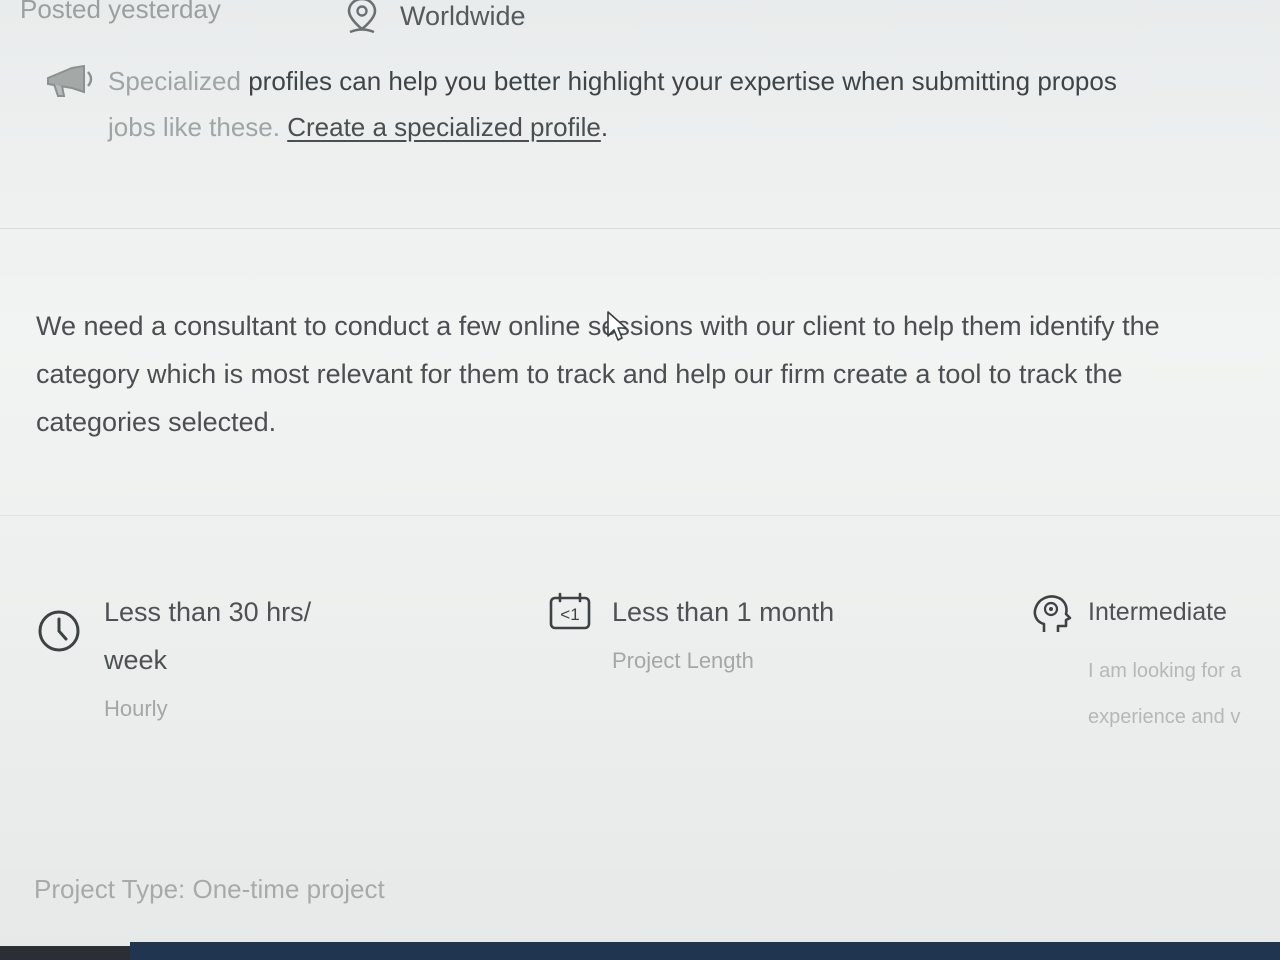 This screenshot has width=1280, height=960. What do you see at coordinates (156, 422) in the screenshot?
I see `description-line: categories selected.` at bounding box center [156, 422].